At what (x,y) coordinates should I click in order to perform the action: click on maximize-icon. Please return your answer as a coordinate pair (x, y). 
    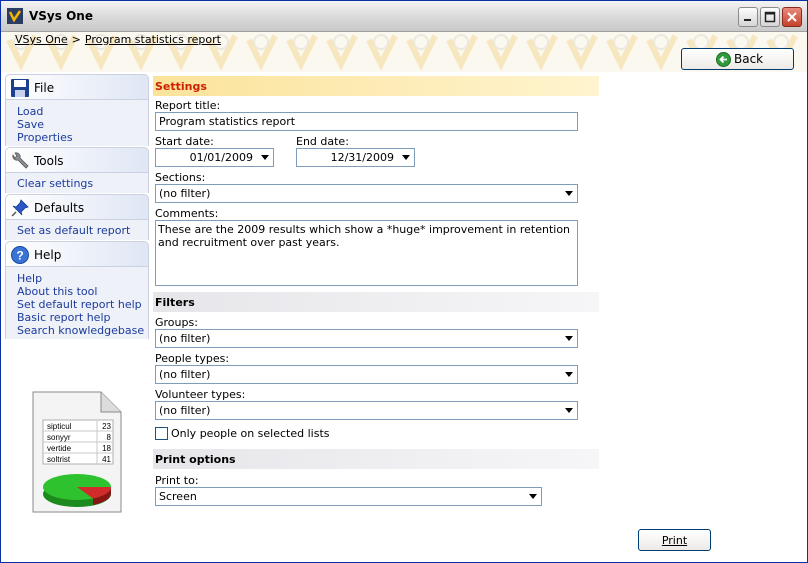
    Looking at the image, I should click on (770, 17).